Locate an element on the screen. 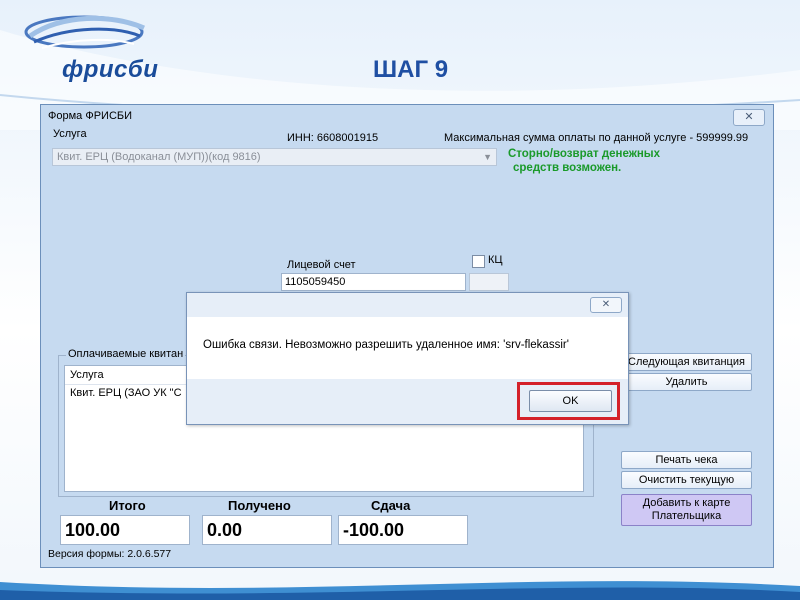 Image resolution: width=800 pixels, height=600 pixels. add-to-card-button: Добавить к карте Плательщика is located at coordinates (686, 510).